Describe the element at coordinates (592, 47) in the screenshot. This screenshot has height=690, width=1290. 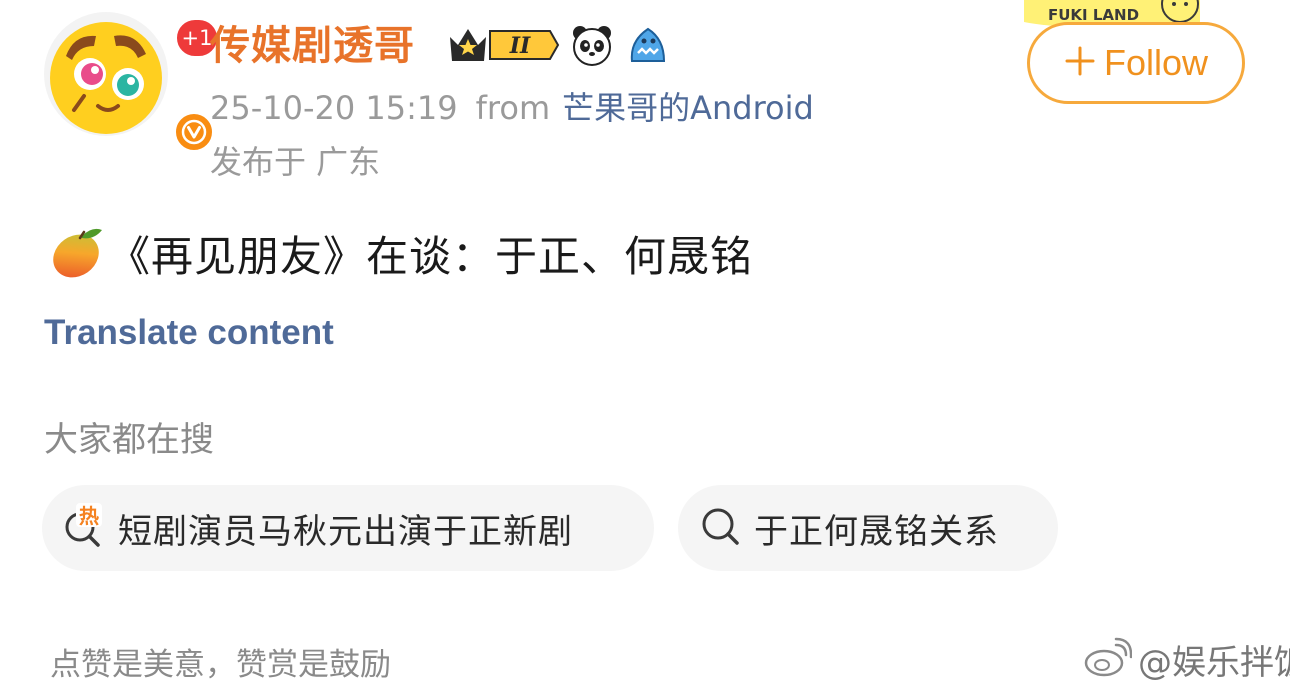
I see `panda-icon` at that location.